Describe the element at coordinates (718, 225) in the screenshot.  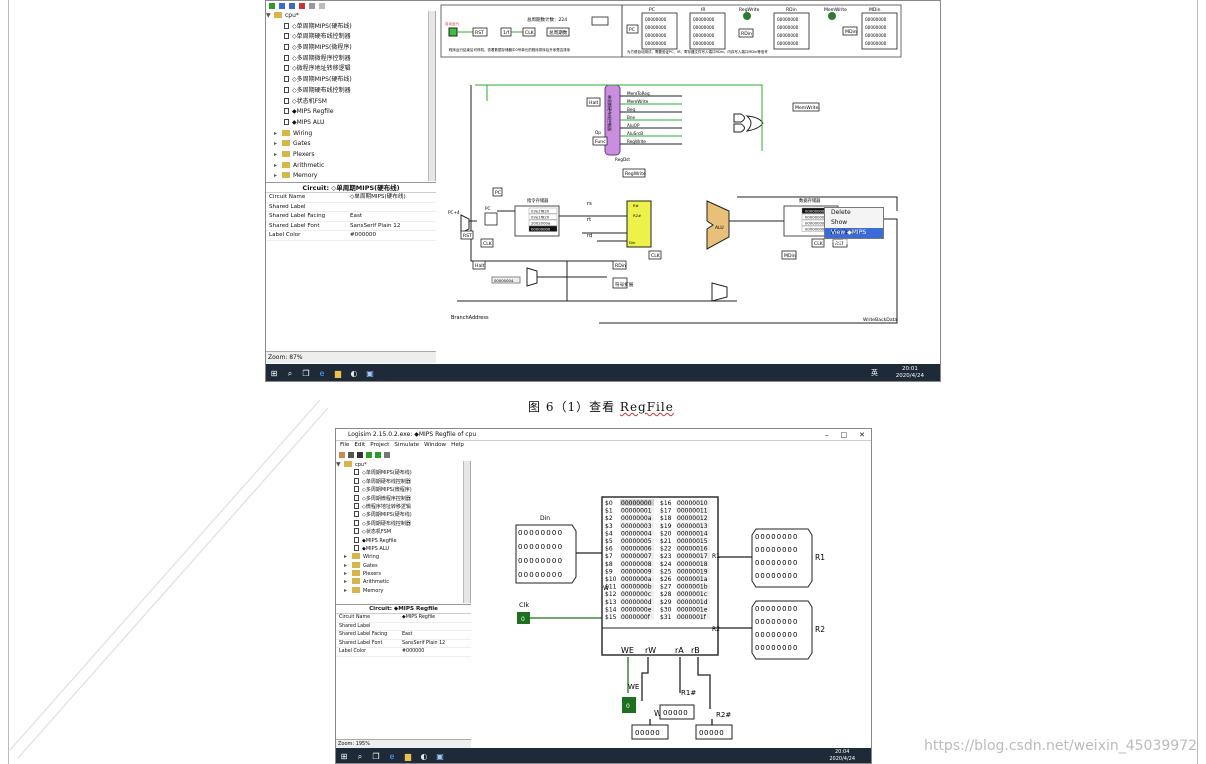
I see `alu` at that location.